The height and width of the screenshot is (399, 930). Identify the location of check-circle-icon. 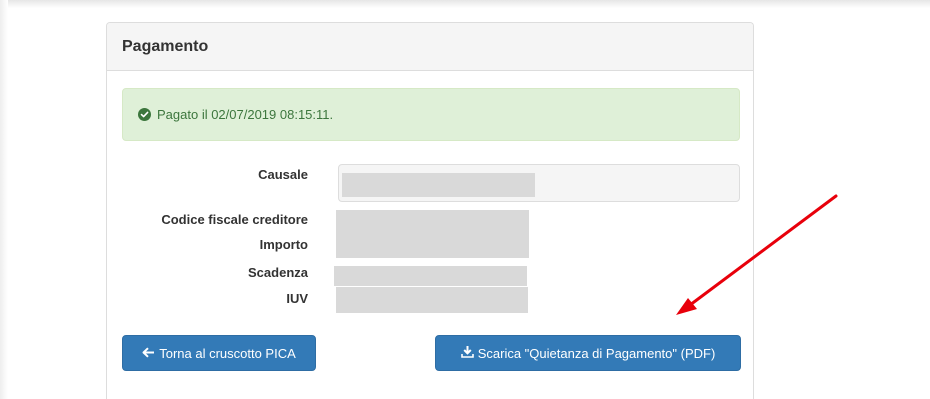
(144, 114).